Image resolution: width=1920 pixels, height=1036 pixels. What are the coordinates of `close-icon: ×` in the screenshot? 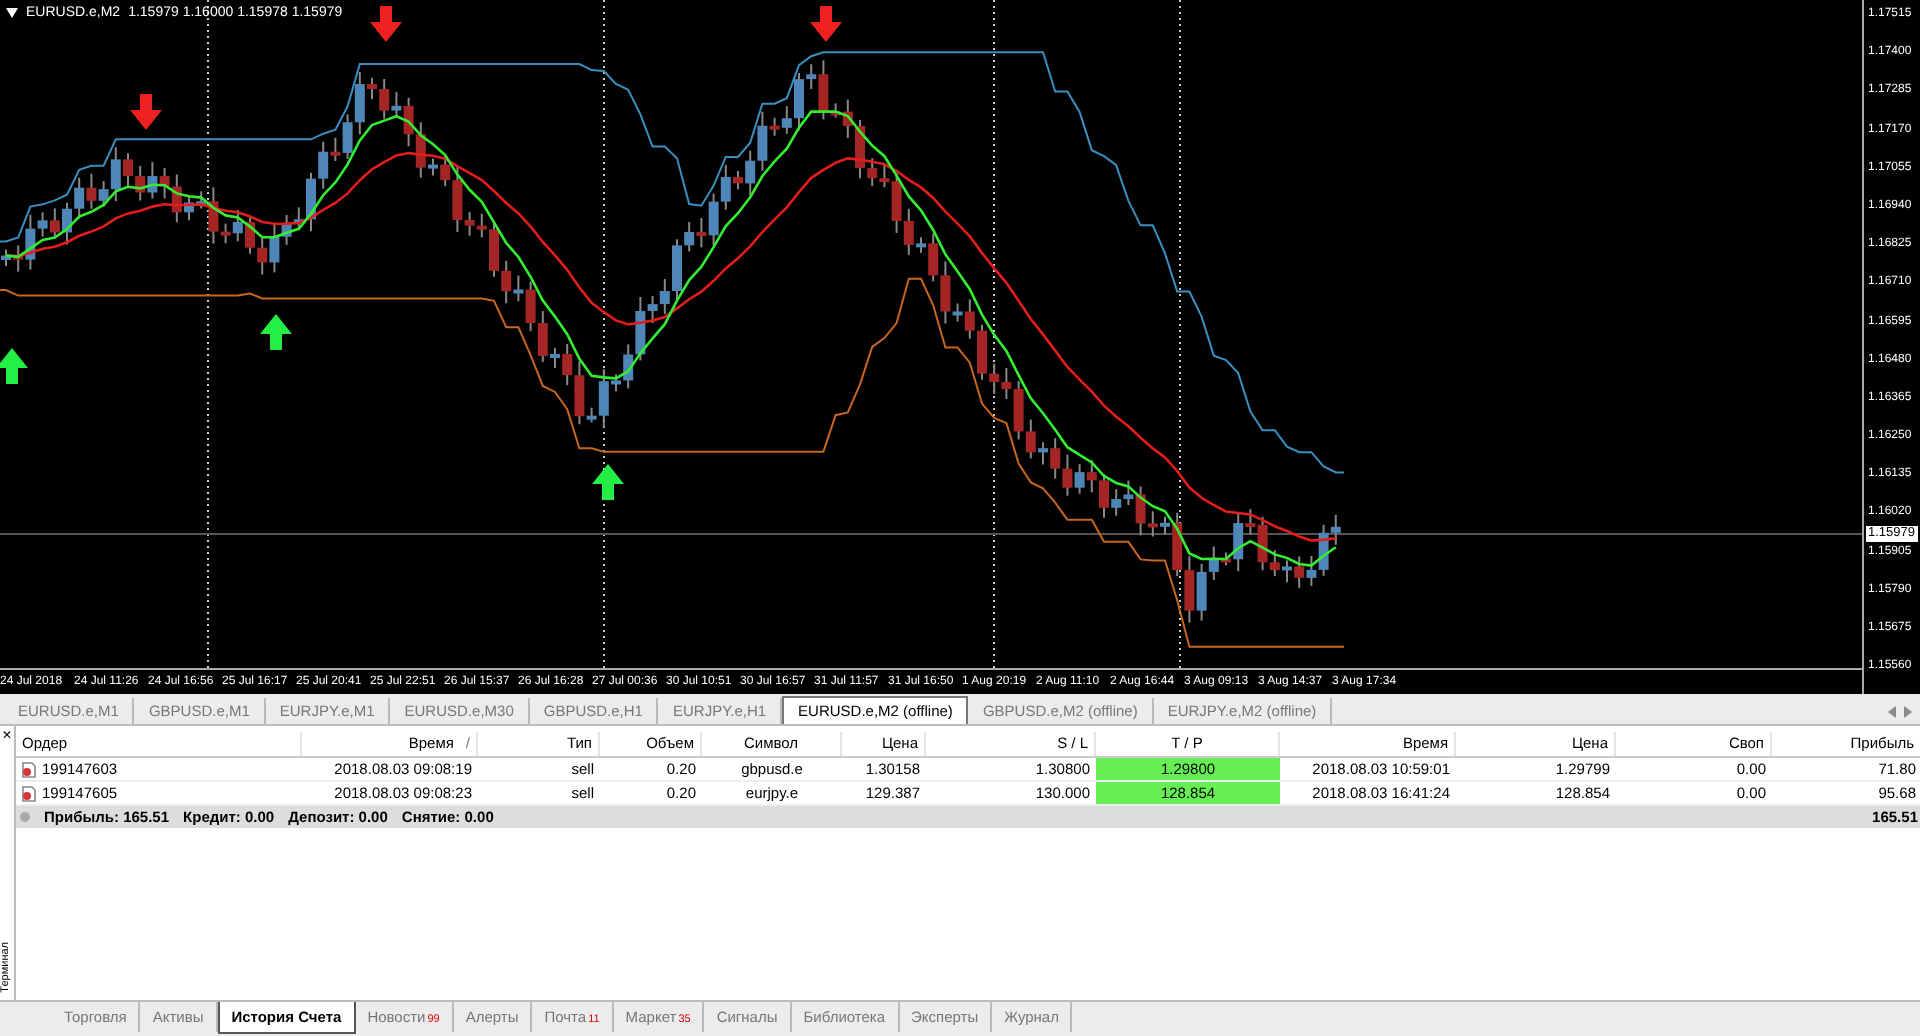 It's located at (7, 735).